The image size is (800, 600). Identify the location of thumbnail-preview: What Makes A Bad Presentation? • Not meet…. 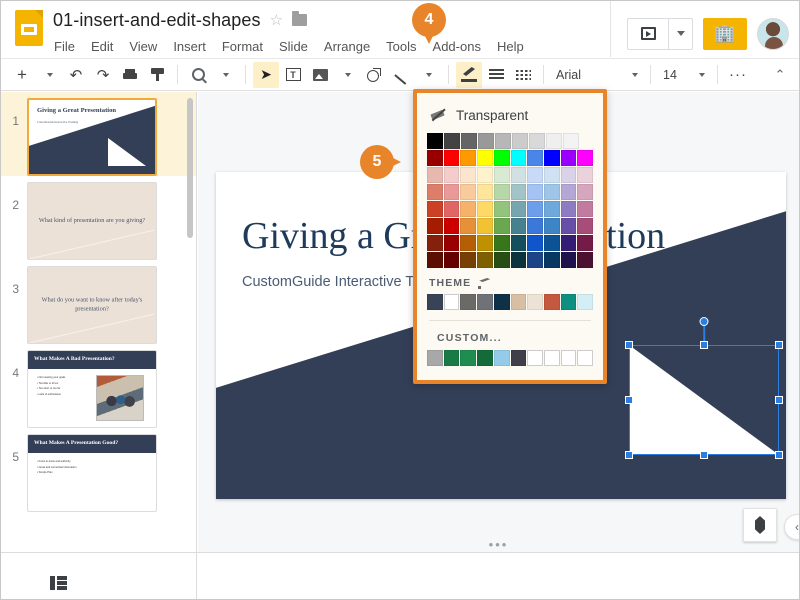
(92, 389).